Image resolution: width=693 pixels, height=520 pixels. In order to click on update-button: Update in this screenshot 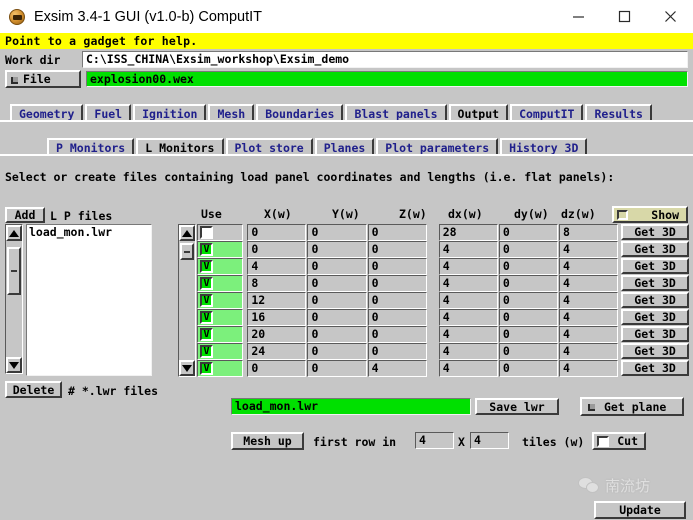, I will do `click(640, 510)`.